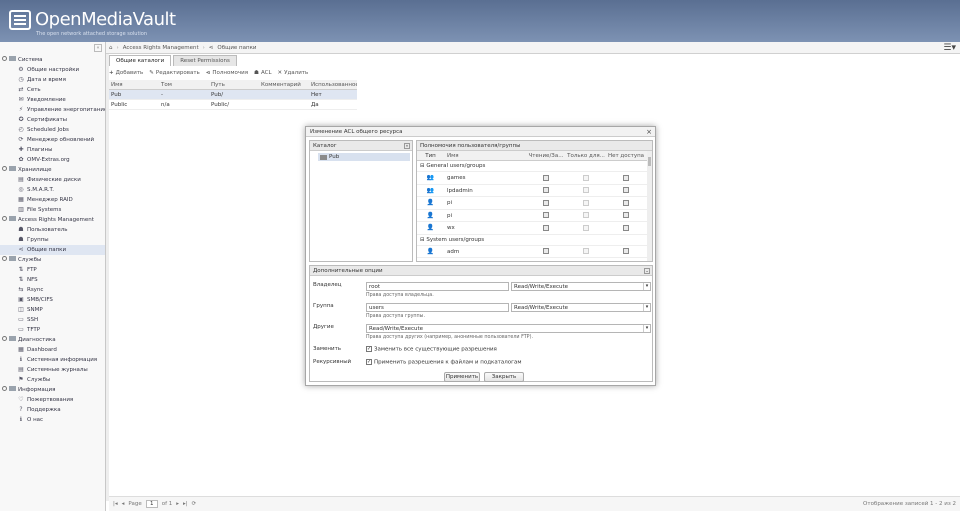 This screenshot has height=511, width=960. I want to click on group-hint: Права доступа группы., so click(395, 316).